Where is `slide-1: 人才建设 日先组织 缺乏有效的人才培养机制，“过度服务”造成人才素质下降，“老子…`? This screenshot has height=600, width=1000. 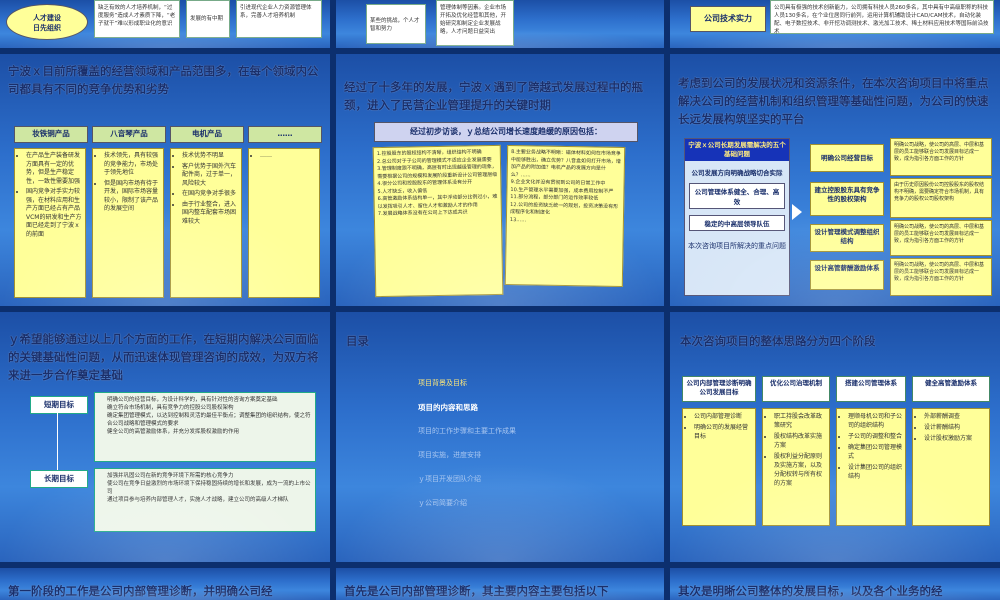 slide-1: 人才建设 日先组织 缺乏有效的人才培养机制，“过度服务”造成人才素质下降，“老子… is located at coordinates (165, 24).